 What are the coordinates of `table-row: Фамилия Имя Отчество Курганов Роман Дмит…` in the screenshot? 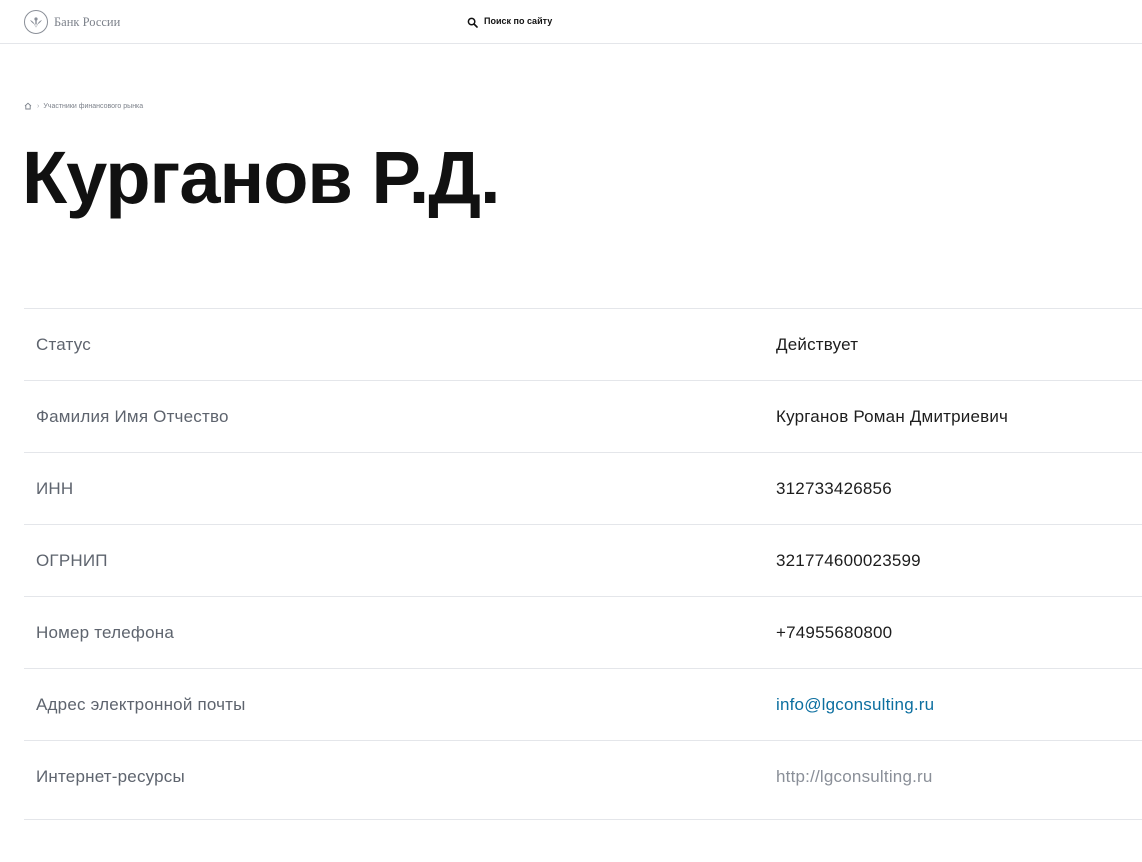 It's located at (583, 417).